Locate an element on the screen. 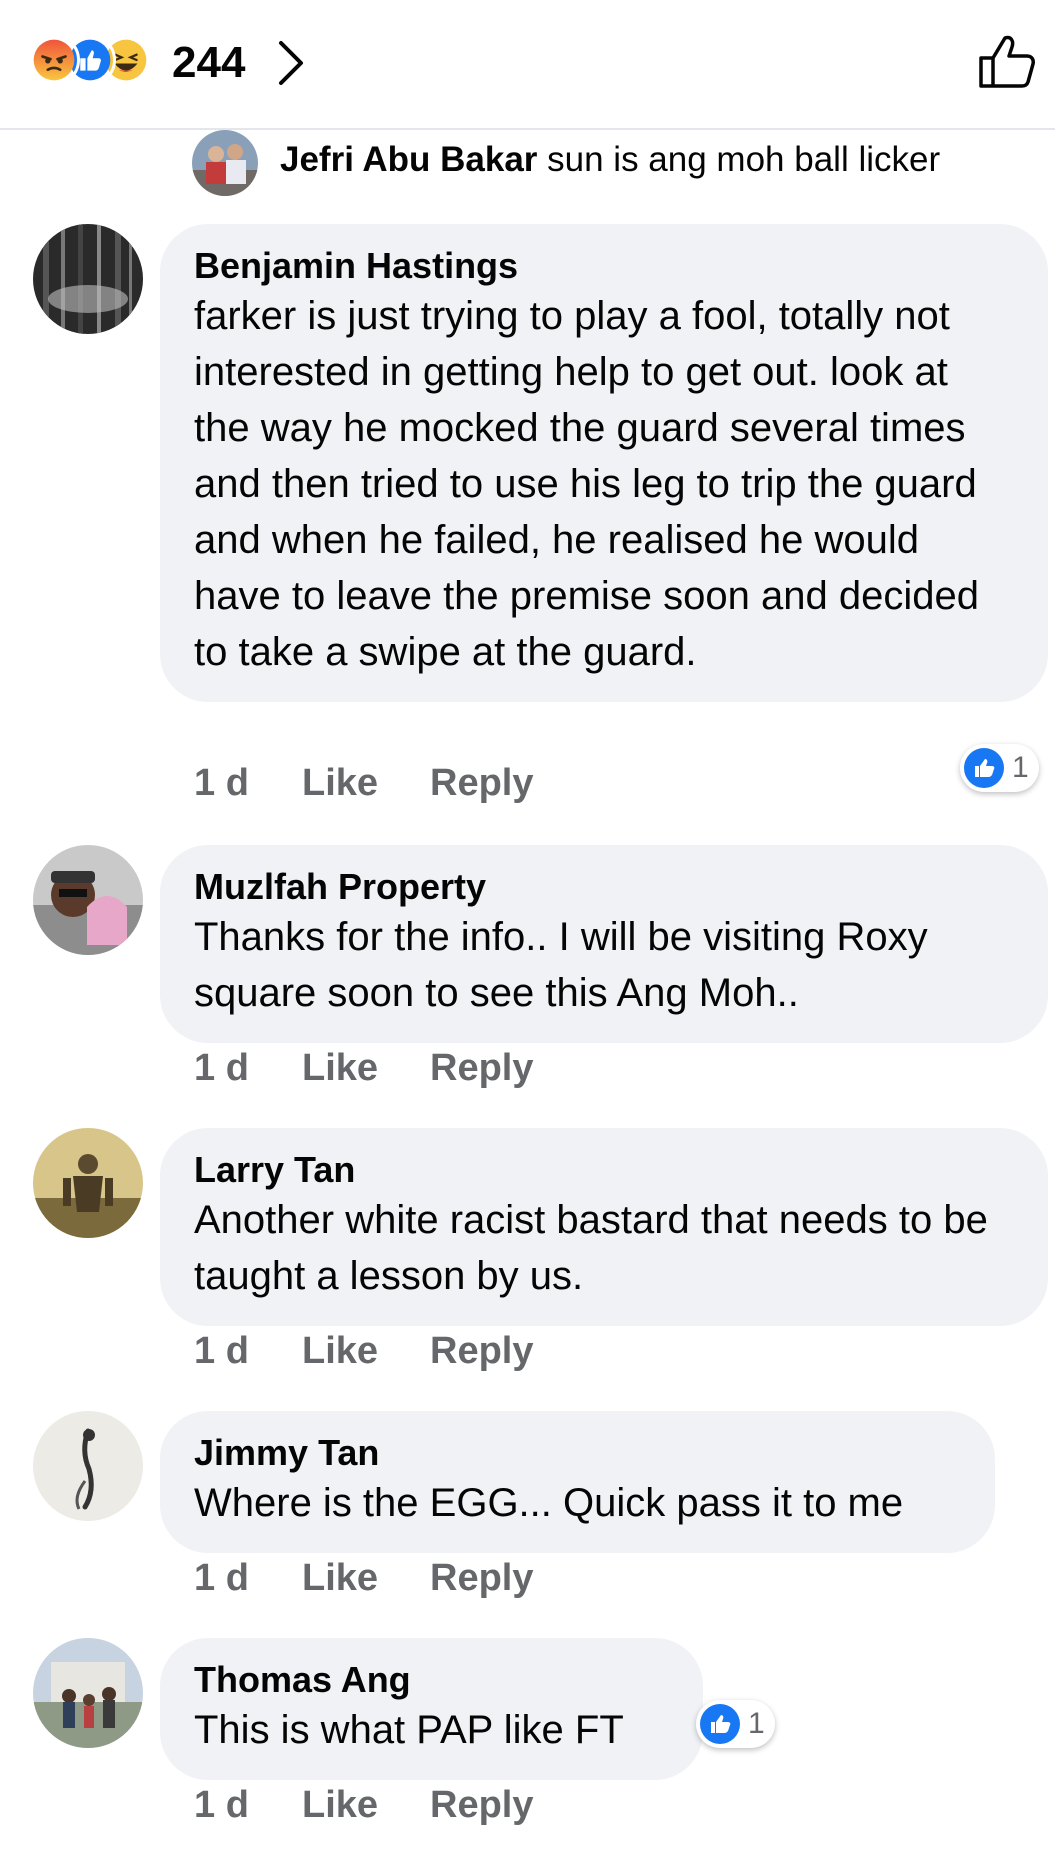  reactions-bar: 244 is located at coordinates (527, 65).